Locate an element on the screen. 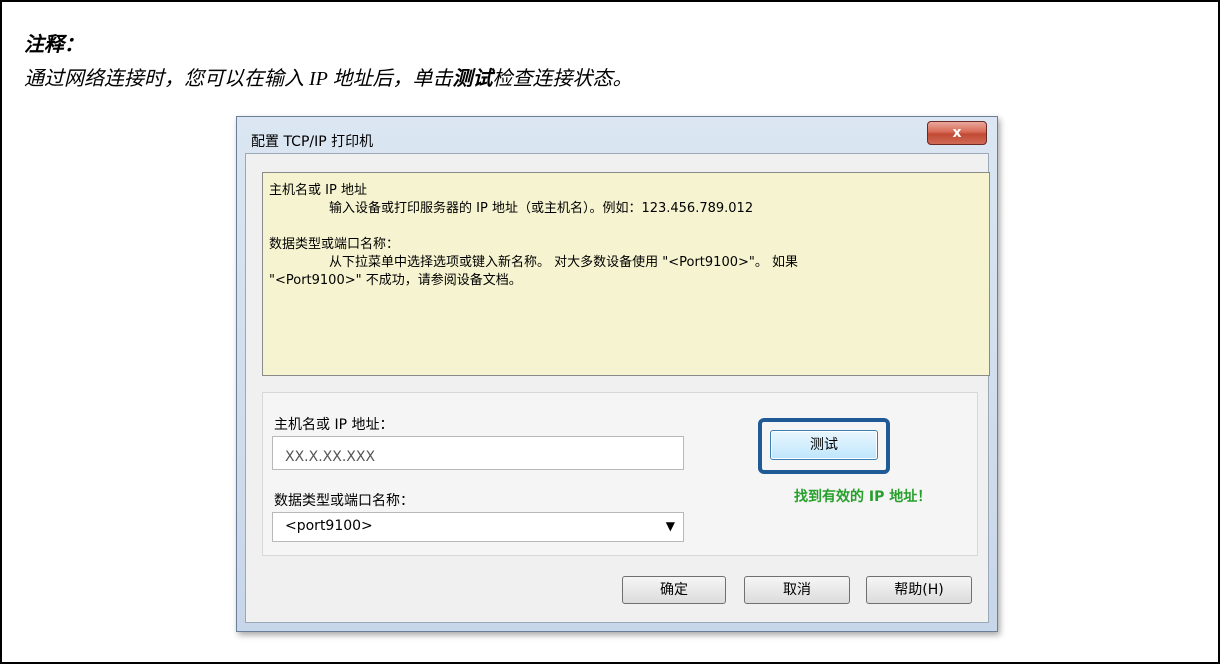  note-text: 通过网络连接时，您可以在输入 IP 地址后，单击测试检查连接状态。 is located at coordinates (328, 76).